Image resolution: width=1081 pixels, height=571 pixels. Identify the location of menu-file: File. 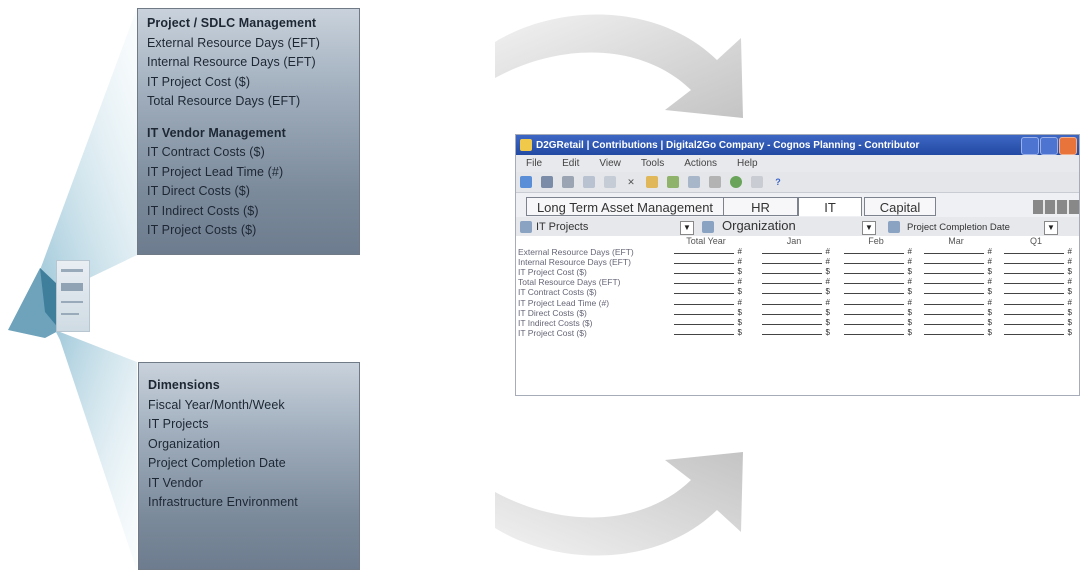
(534, 163).